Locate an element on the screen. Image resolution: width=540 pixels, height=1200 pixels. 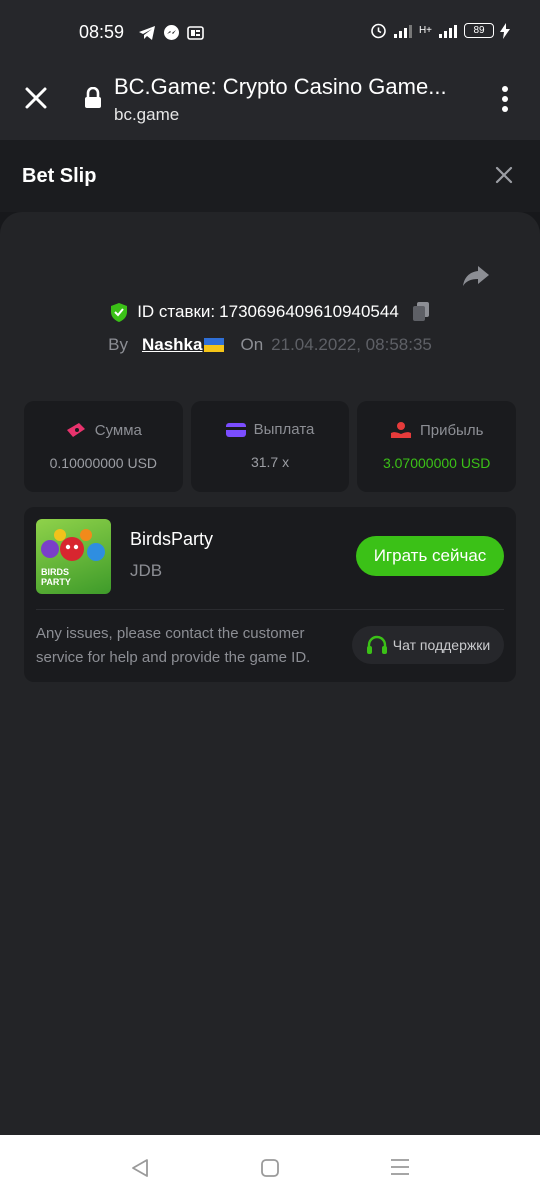
bet-id-row: ID ставки: 1730696409610940544 is located at coordinates (270, 312).